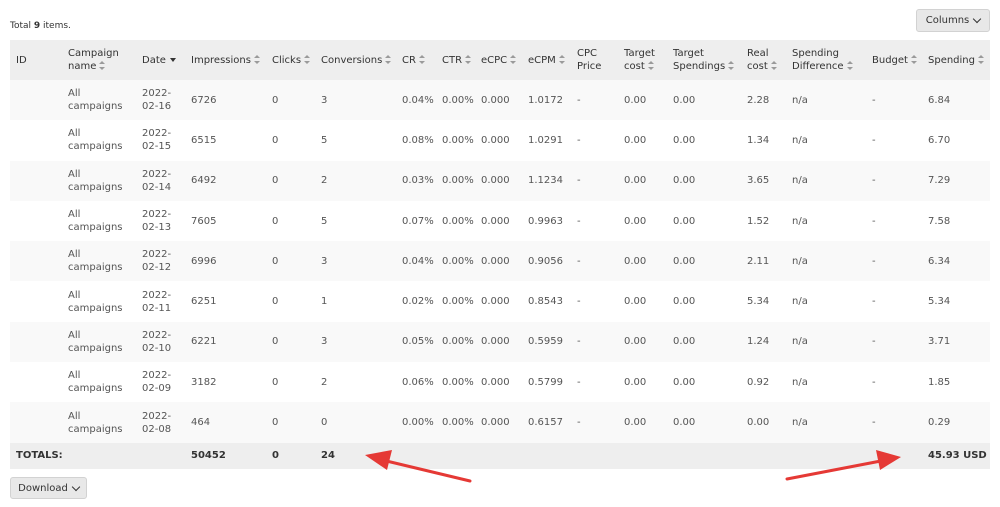  What do you see at coordinates (546, 140) in the screenshot?
I see `cell-ecpm: 1.0291` at bounding box center [546, 140].